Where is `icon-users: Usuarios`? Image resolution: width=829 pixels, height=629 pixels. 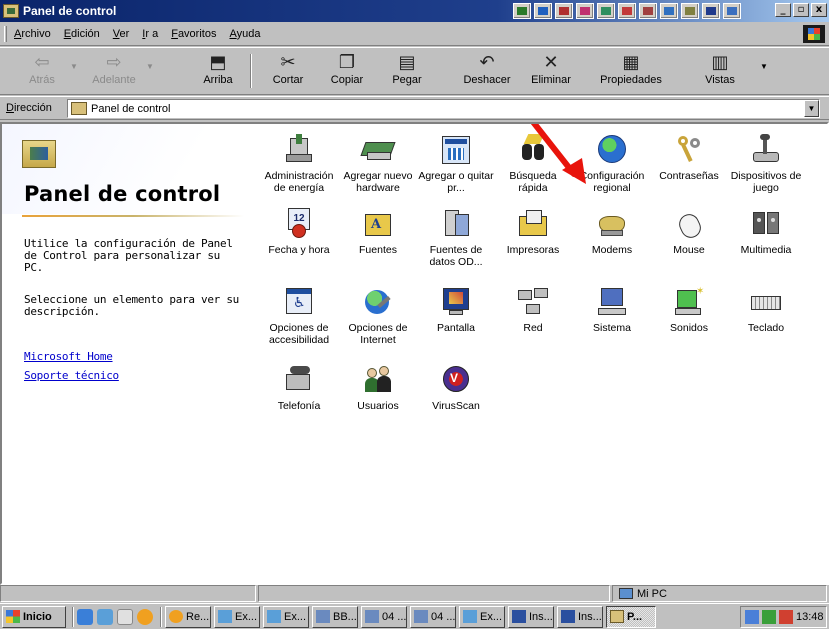 icon-users: Usuarios is located at coordinates (378, 388).